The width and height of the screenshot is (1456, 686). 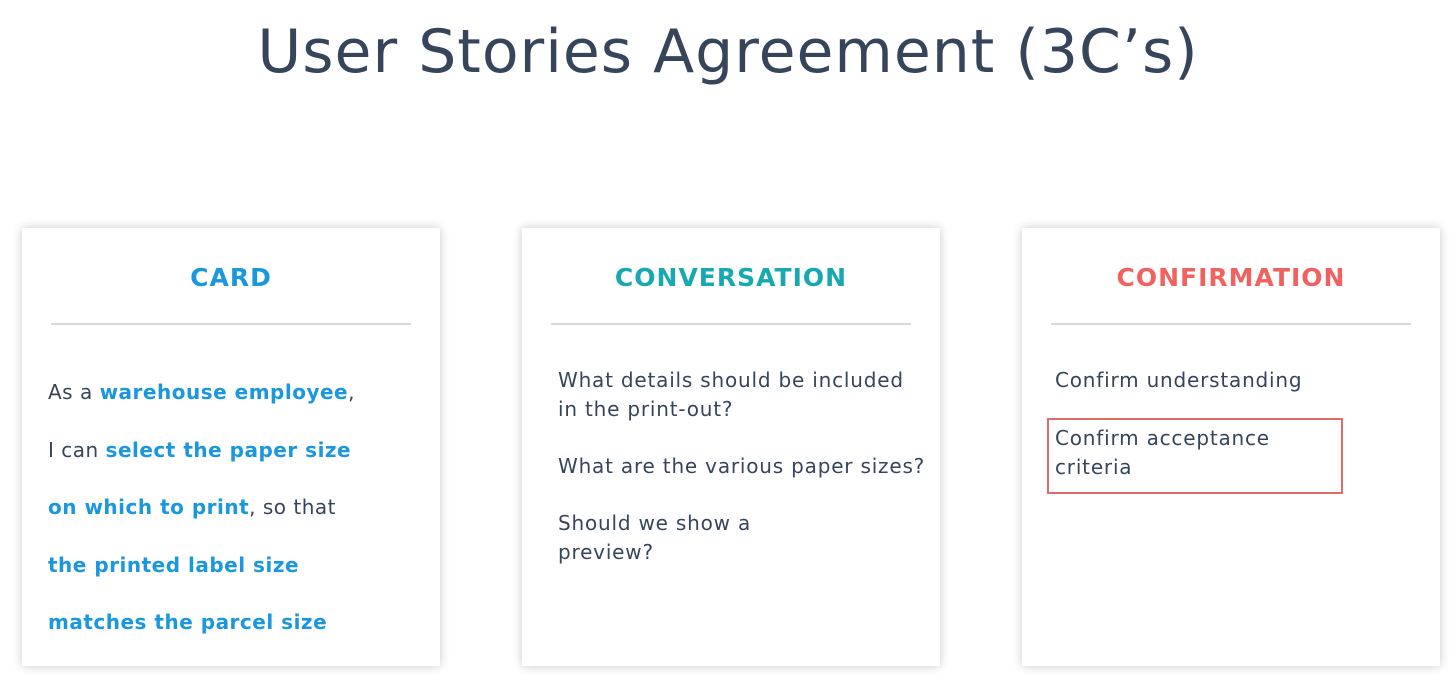 I want to click on confirmation-header: CONFIRMATION, so click(x=1231, y=277).